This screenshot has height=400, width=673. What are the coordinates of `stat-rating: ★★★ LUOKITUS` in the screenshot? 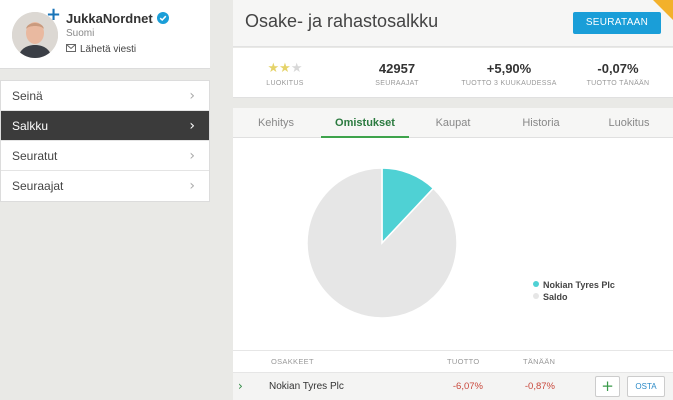 It's located at (285, 67).